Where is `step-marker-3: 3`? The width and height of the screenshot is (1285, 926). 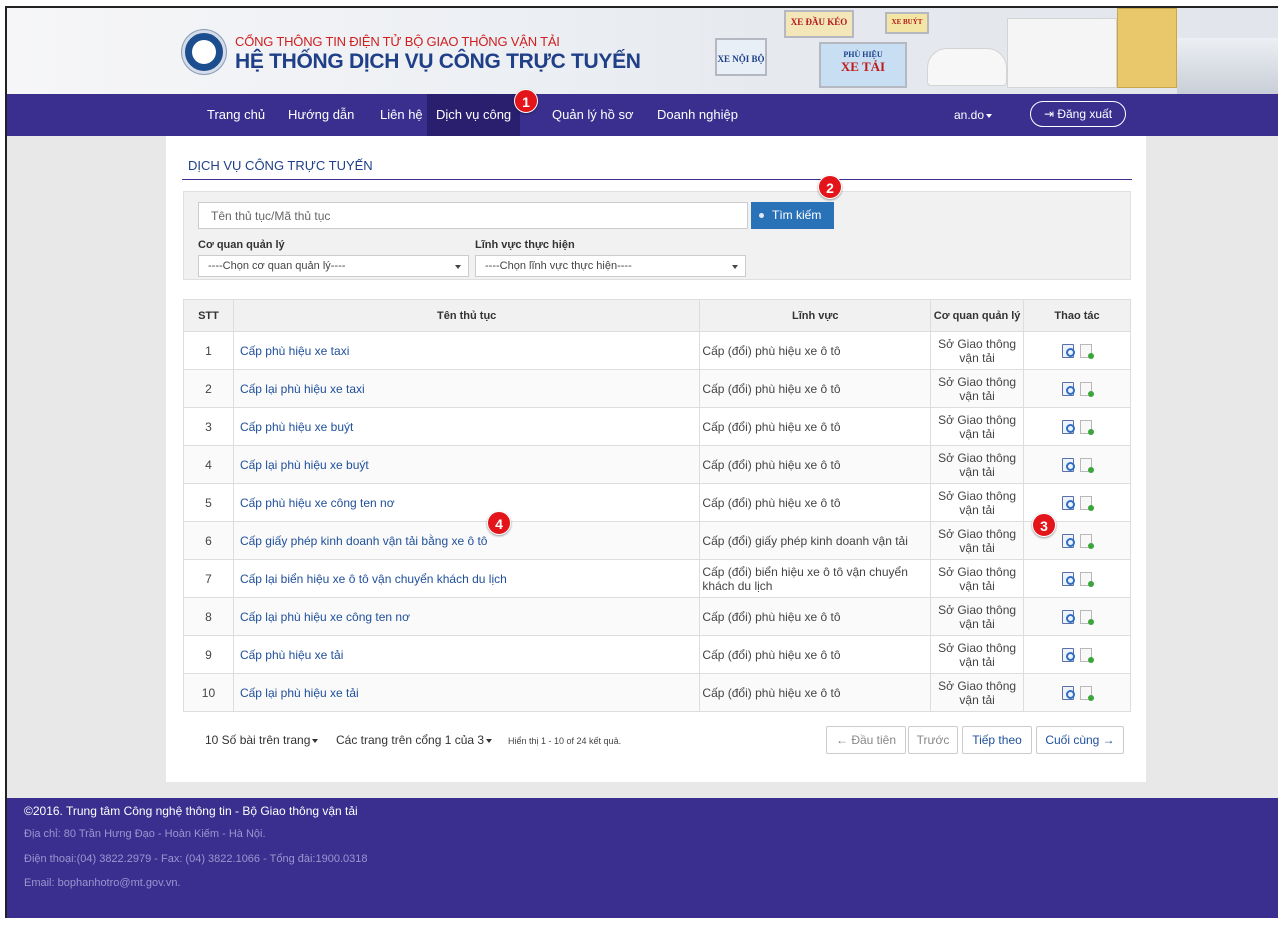
step-marker-3: 3 is located at coordinates (1044, 525).